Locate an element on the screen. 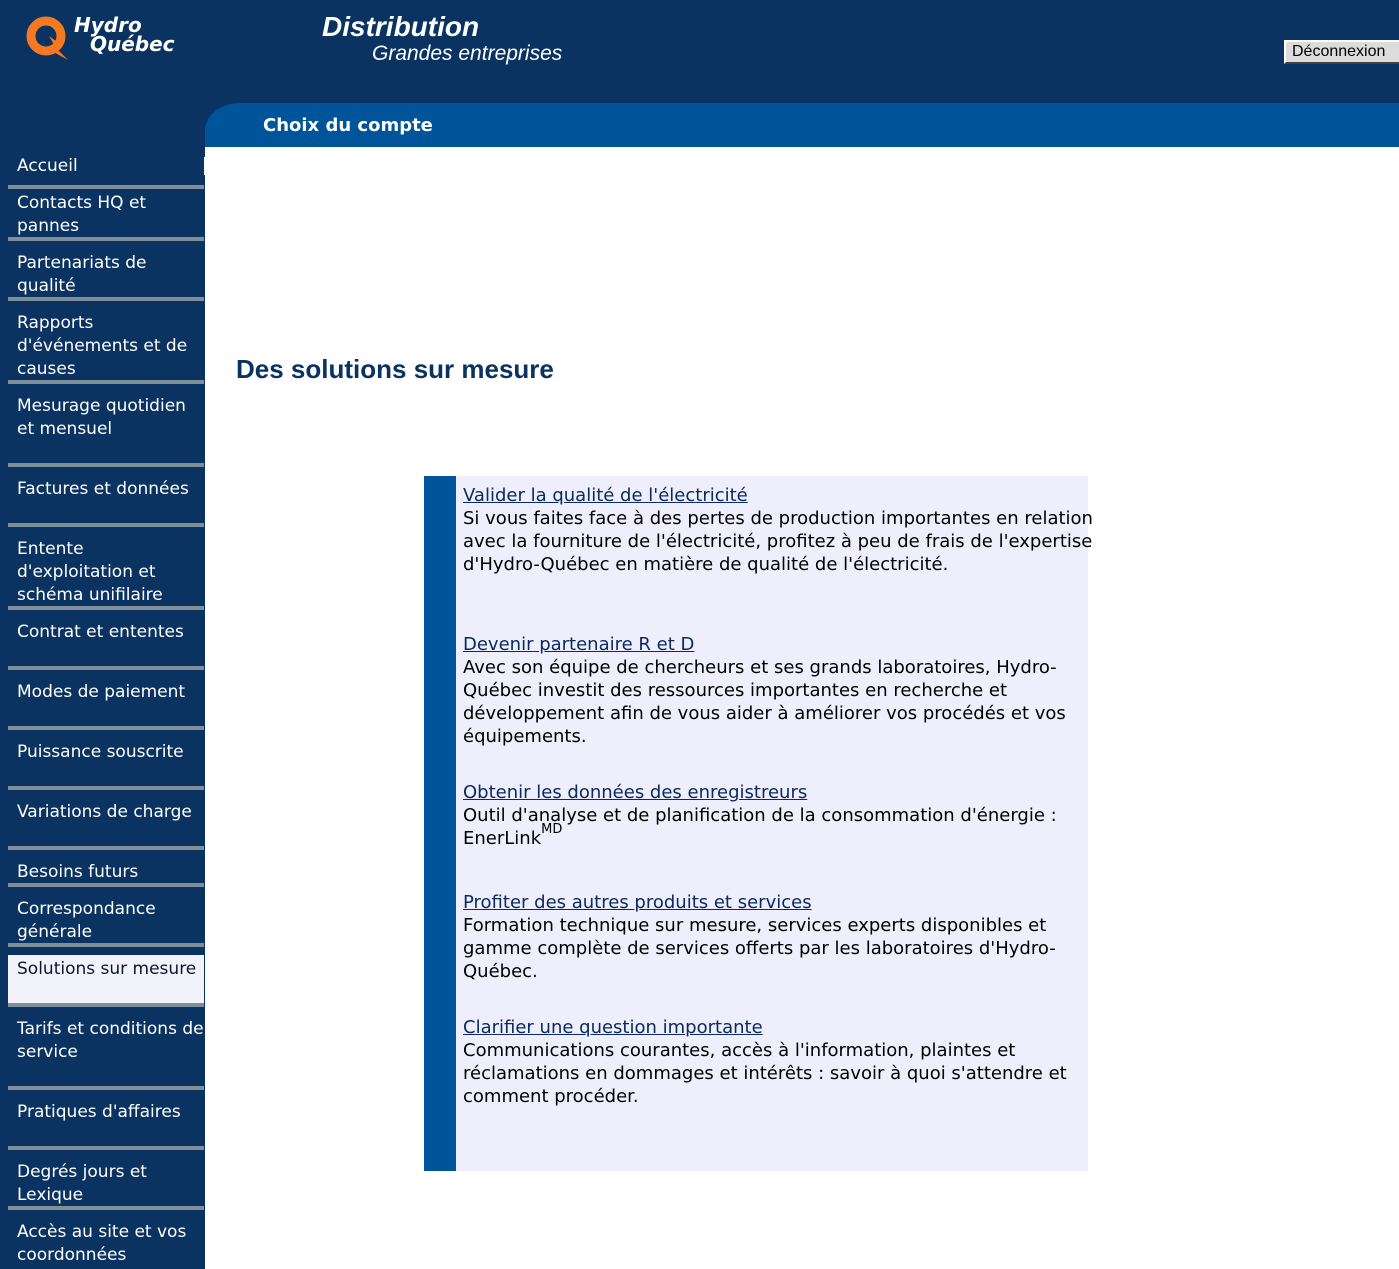 The height and width of the screenshot is (1269, 1399). link-profiter-produits: Profiter des autres produits et services is located at coordinates (637, 902).